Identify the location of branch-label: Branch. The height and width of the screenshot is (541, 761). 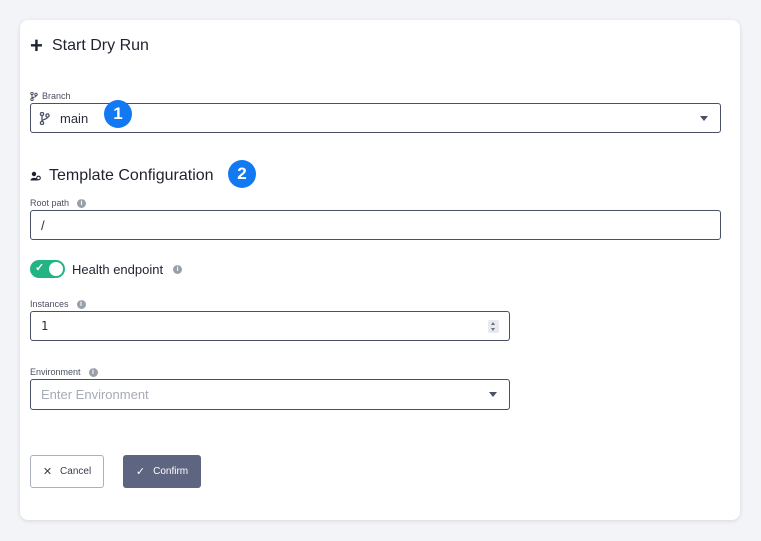
(50, 96).